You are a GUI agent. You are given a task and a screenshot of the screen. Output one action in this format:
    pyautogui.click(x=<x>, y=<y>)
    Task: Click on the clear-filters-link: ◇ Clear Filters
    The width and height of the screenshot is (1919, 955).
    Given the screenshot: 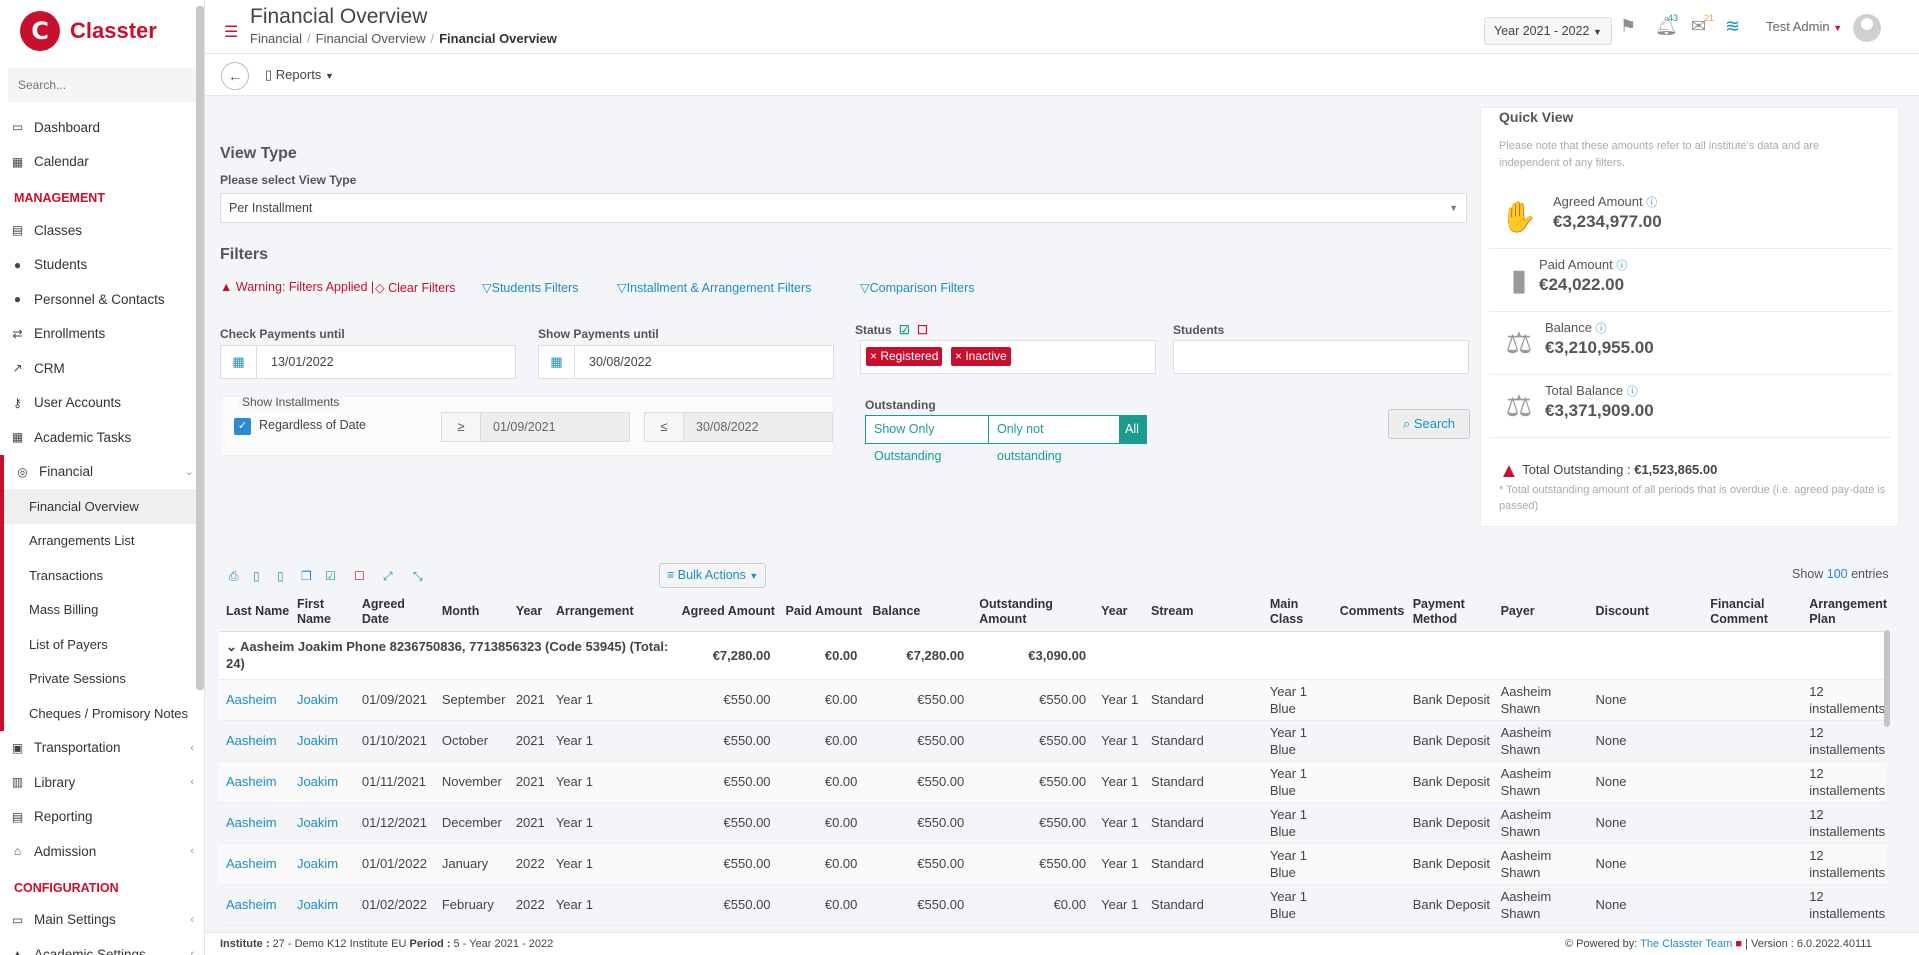 What is the action you would take?
    pyautogui.click(x=415, y=287)
    